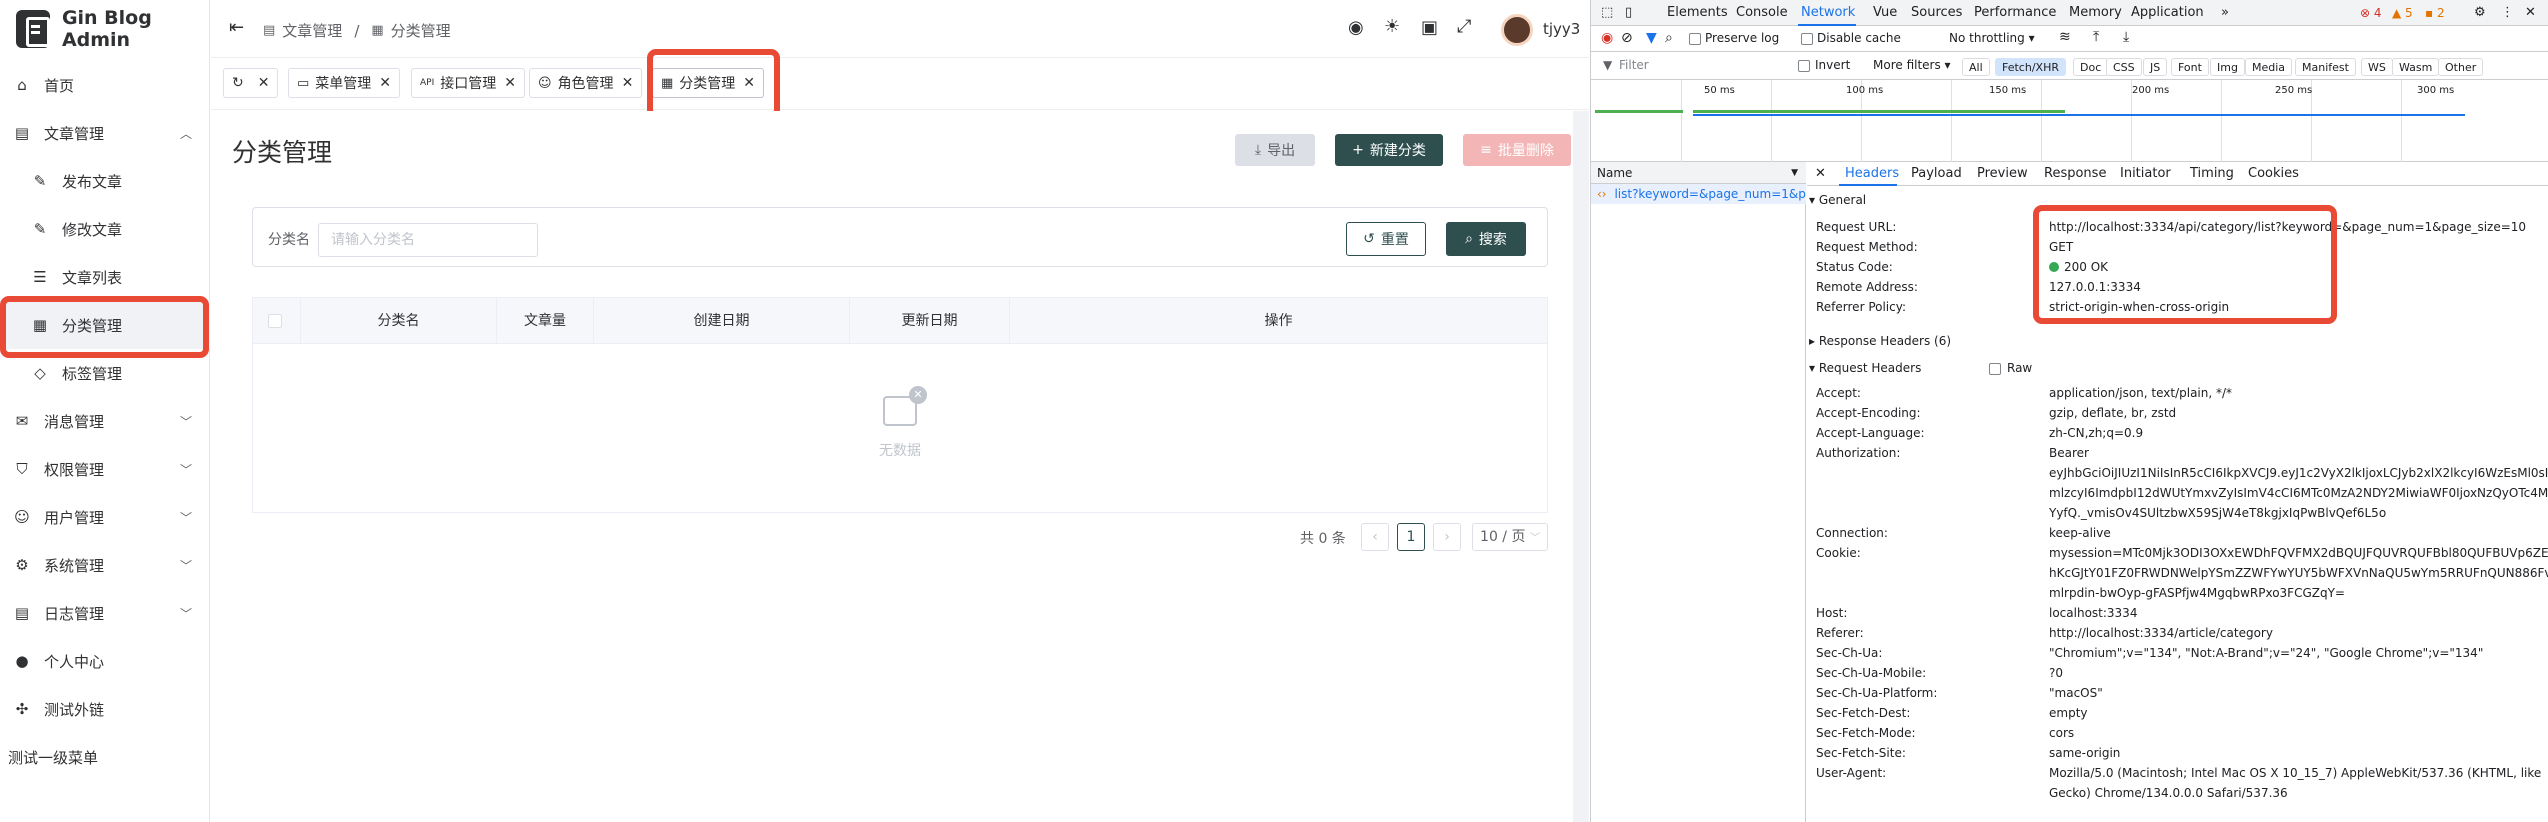 The width and height of the screenshot is (2548, 822). What do you see at coordinates (1936, 173) in the screenshot?
I see `tab-payload: Payload` at bounding box center [1936, 173].